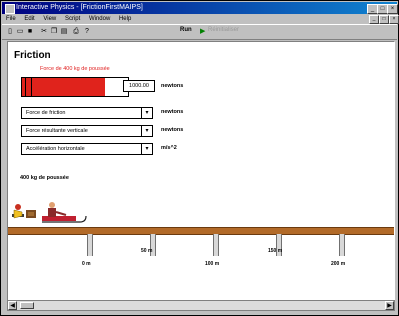 The image size is (399, 316). What do you see at coordinates (125, 19) in the screenshot?
I see `menu-help: Help` at bounding box center [125, 19].